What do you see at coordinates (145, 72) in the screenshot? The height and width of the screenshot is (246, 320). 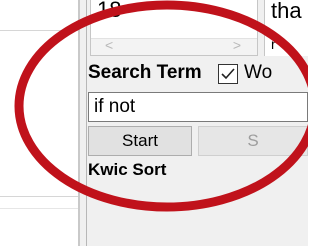 I see `search-term-label: Search Term` at bounding box center [145, 72].